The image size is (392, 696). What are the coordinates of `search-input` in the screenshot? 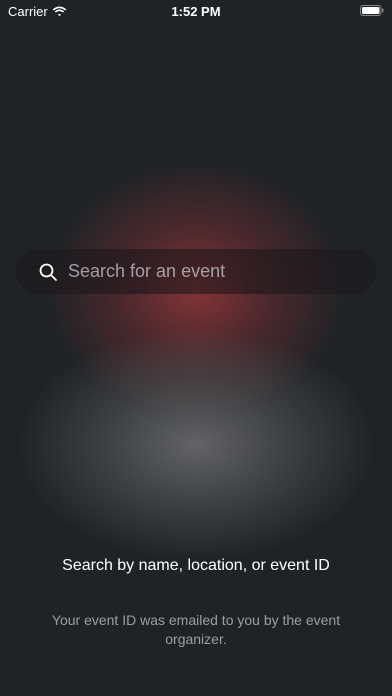 It's located at (208, 271).